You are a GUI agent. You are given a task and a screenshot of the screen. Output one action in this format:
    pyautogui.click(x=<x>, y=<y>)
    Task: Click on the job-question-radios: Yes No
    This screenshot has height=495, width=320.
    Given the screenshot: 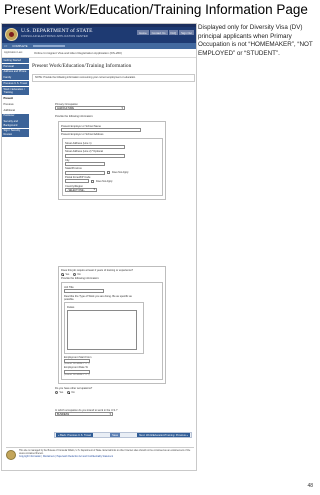 What is the action you would take?
    pyautogui.click(x=112, y=275)
    